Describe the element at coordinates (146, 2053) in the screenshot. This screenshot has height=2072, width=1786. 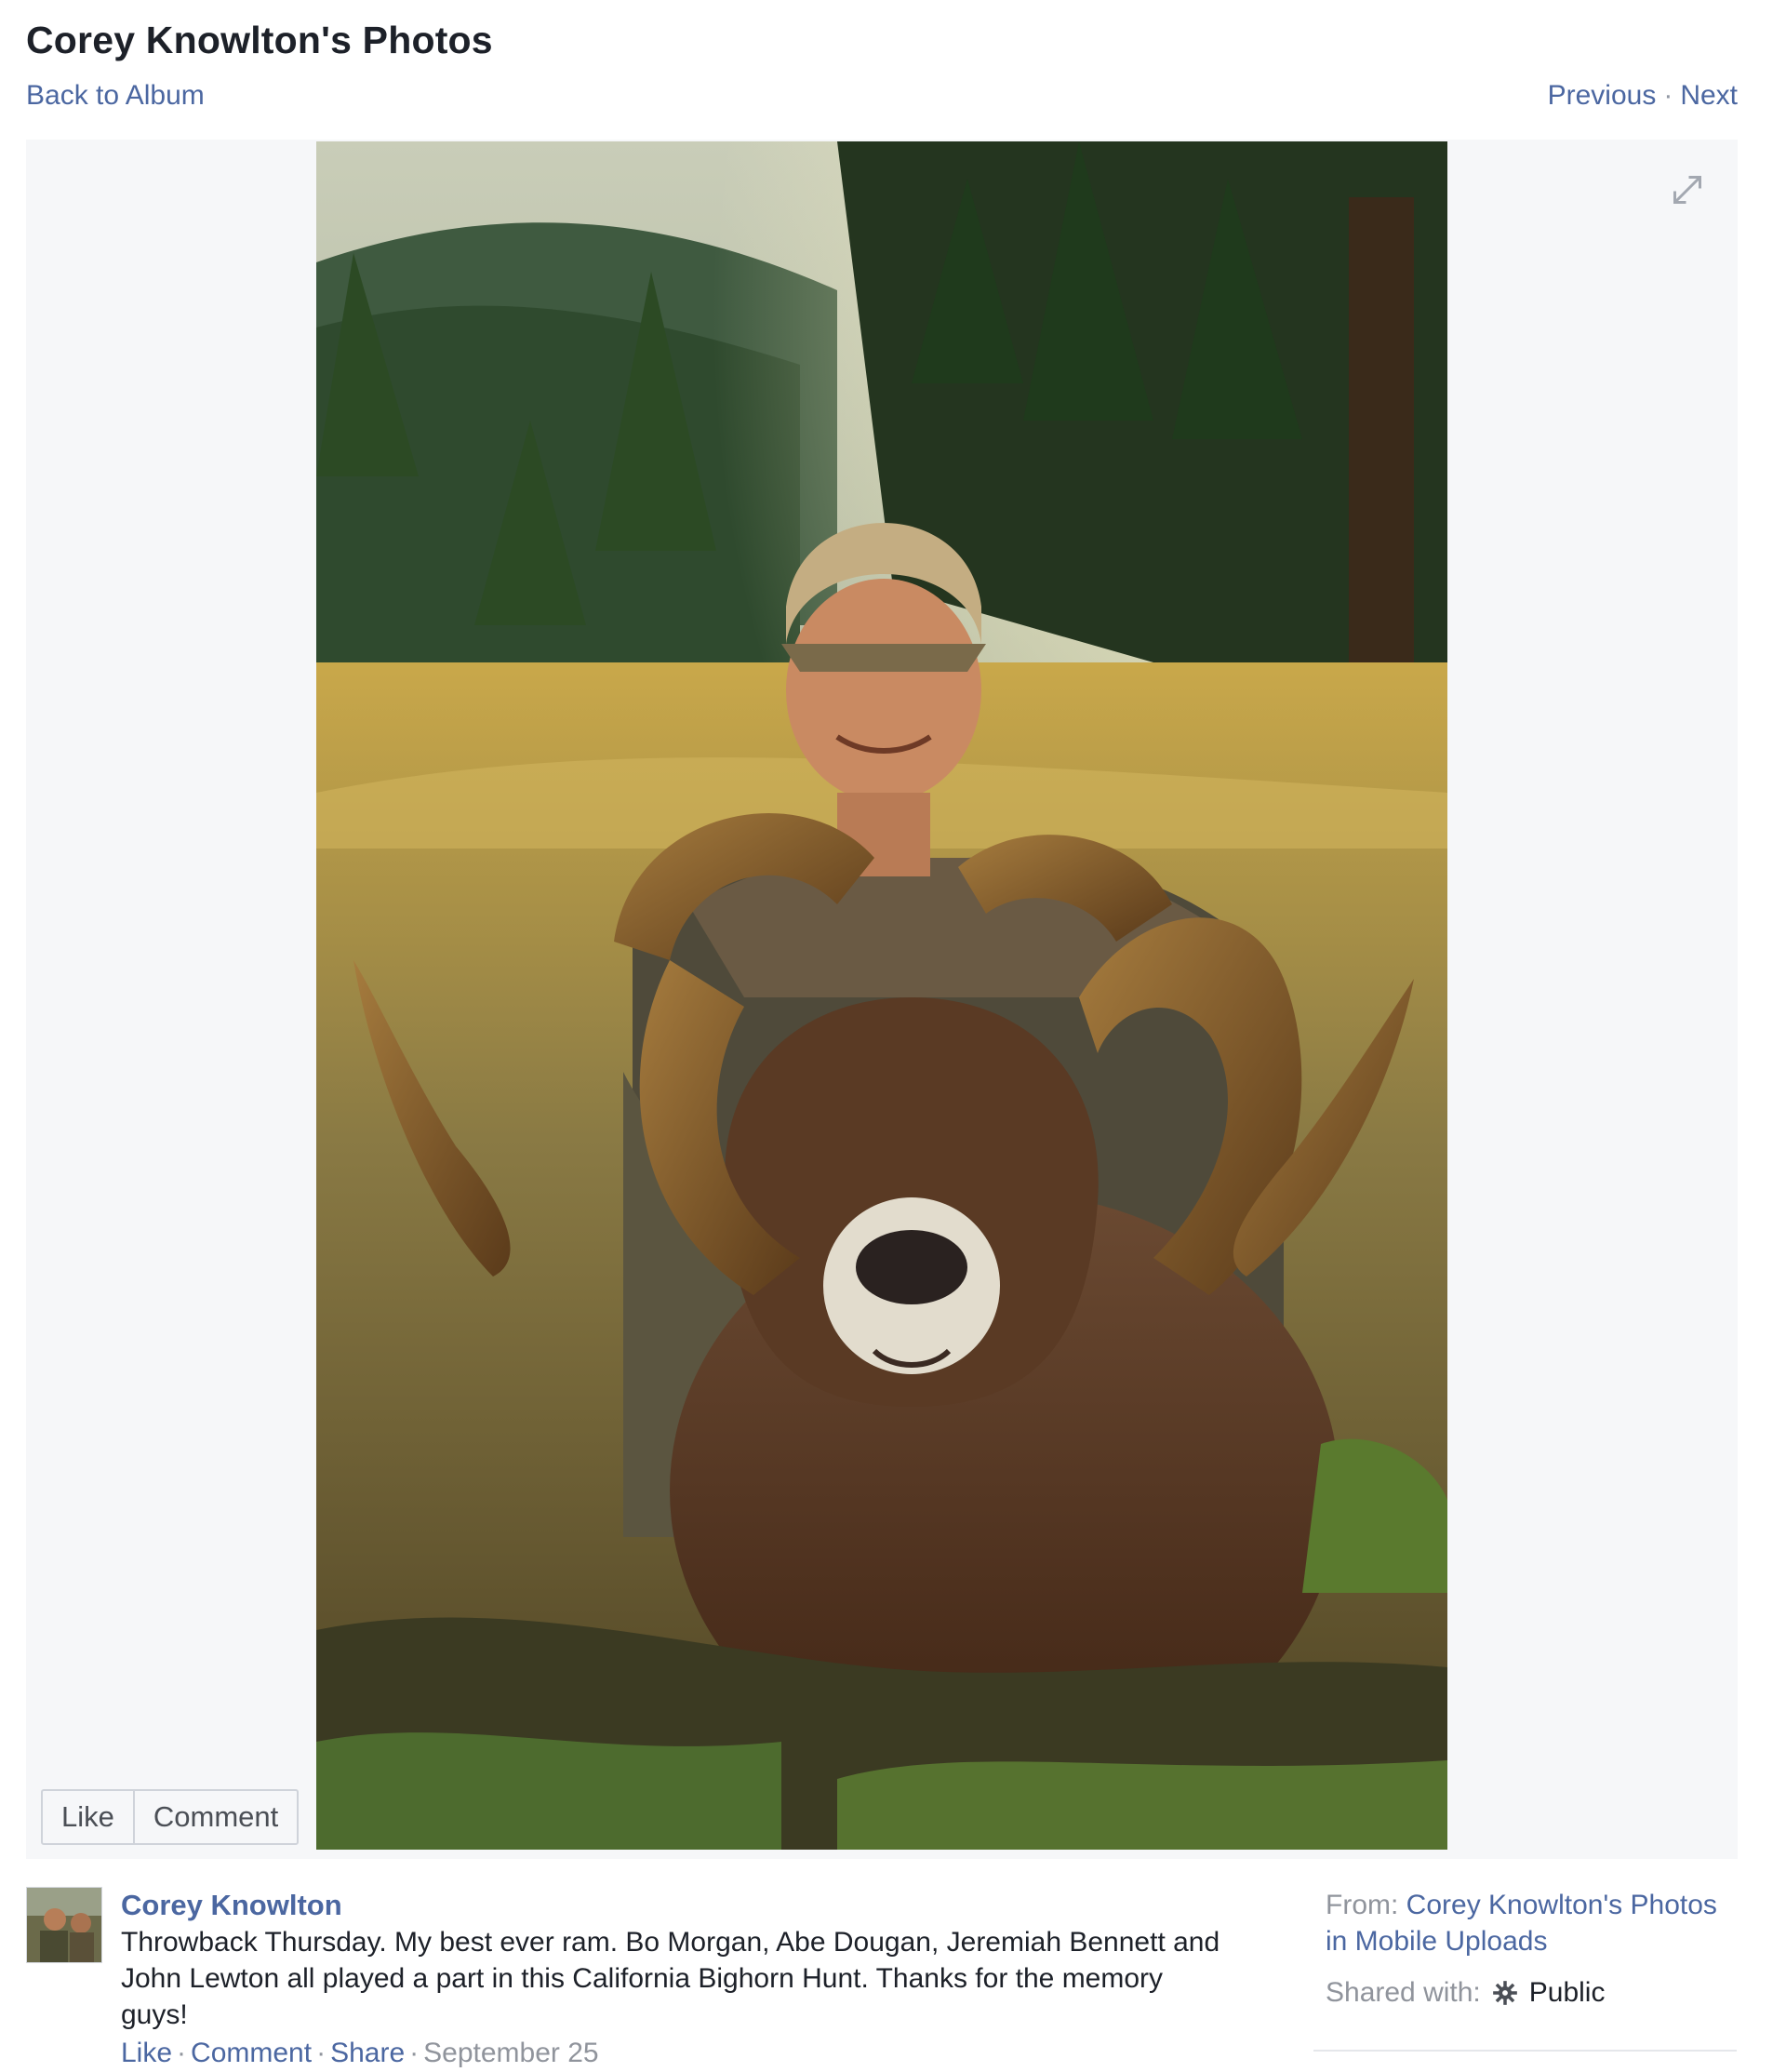
I see `like-link: Like` at that location.